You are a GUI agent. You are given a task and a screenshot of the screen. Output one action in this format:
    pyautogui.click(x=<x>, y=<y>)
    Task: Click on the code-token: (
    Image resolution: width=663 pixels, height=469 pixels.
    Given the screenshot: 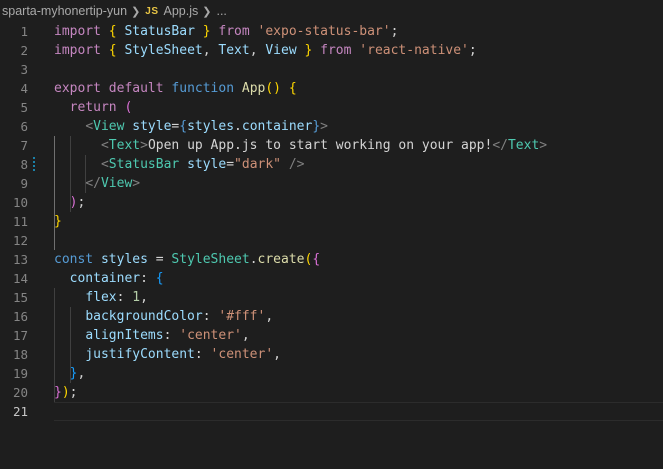 What is the action you would take?
    pyautogui.click(x=128, y=107)
    